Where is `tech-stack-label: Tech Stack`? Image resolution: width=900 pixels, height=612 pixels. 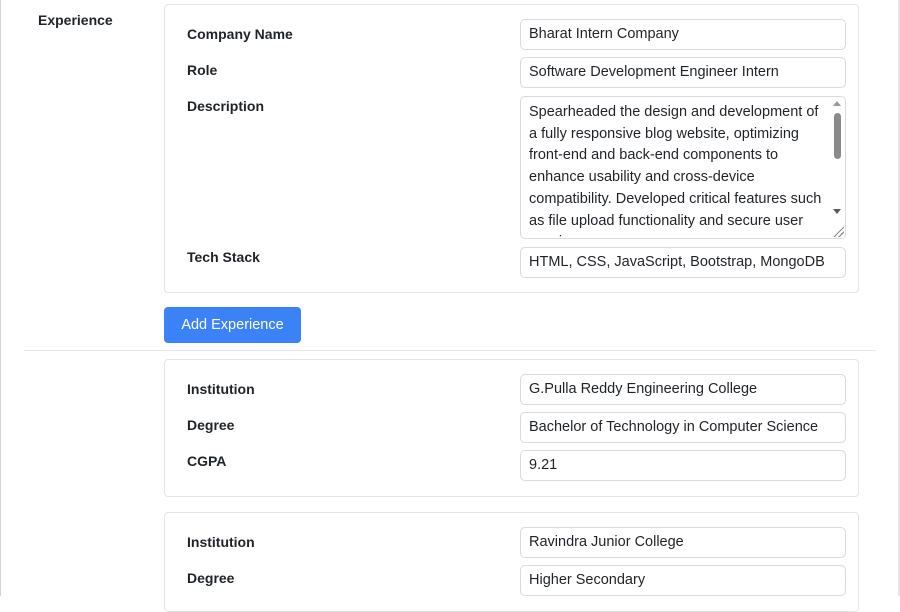 tech-stack-label: Tech Stack is located at coordinates (223, 257).